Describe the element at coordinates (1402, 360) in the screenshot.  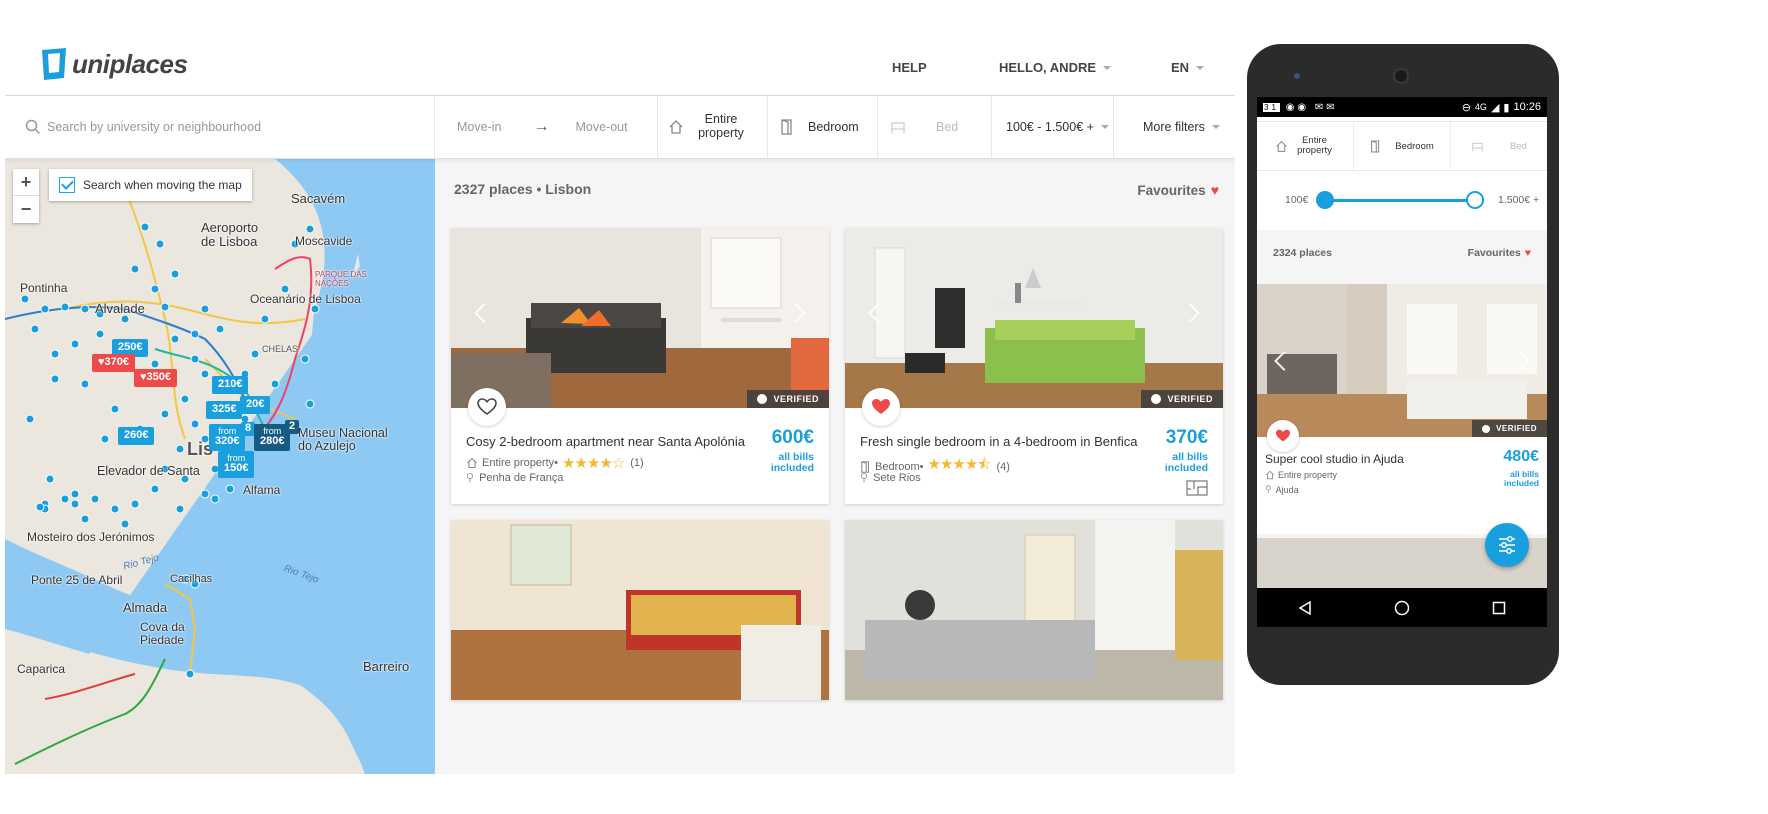
I see `phone-listing-photo: VERIFIED` at that location.